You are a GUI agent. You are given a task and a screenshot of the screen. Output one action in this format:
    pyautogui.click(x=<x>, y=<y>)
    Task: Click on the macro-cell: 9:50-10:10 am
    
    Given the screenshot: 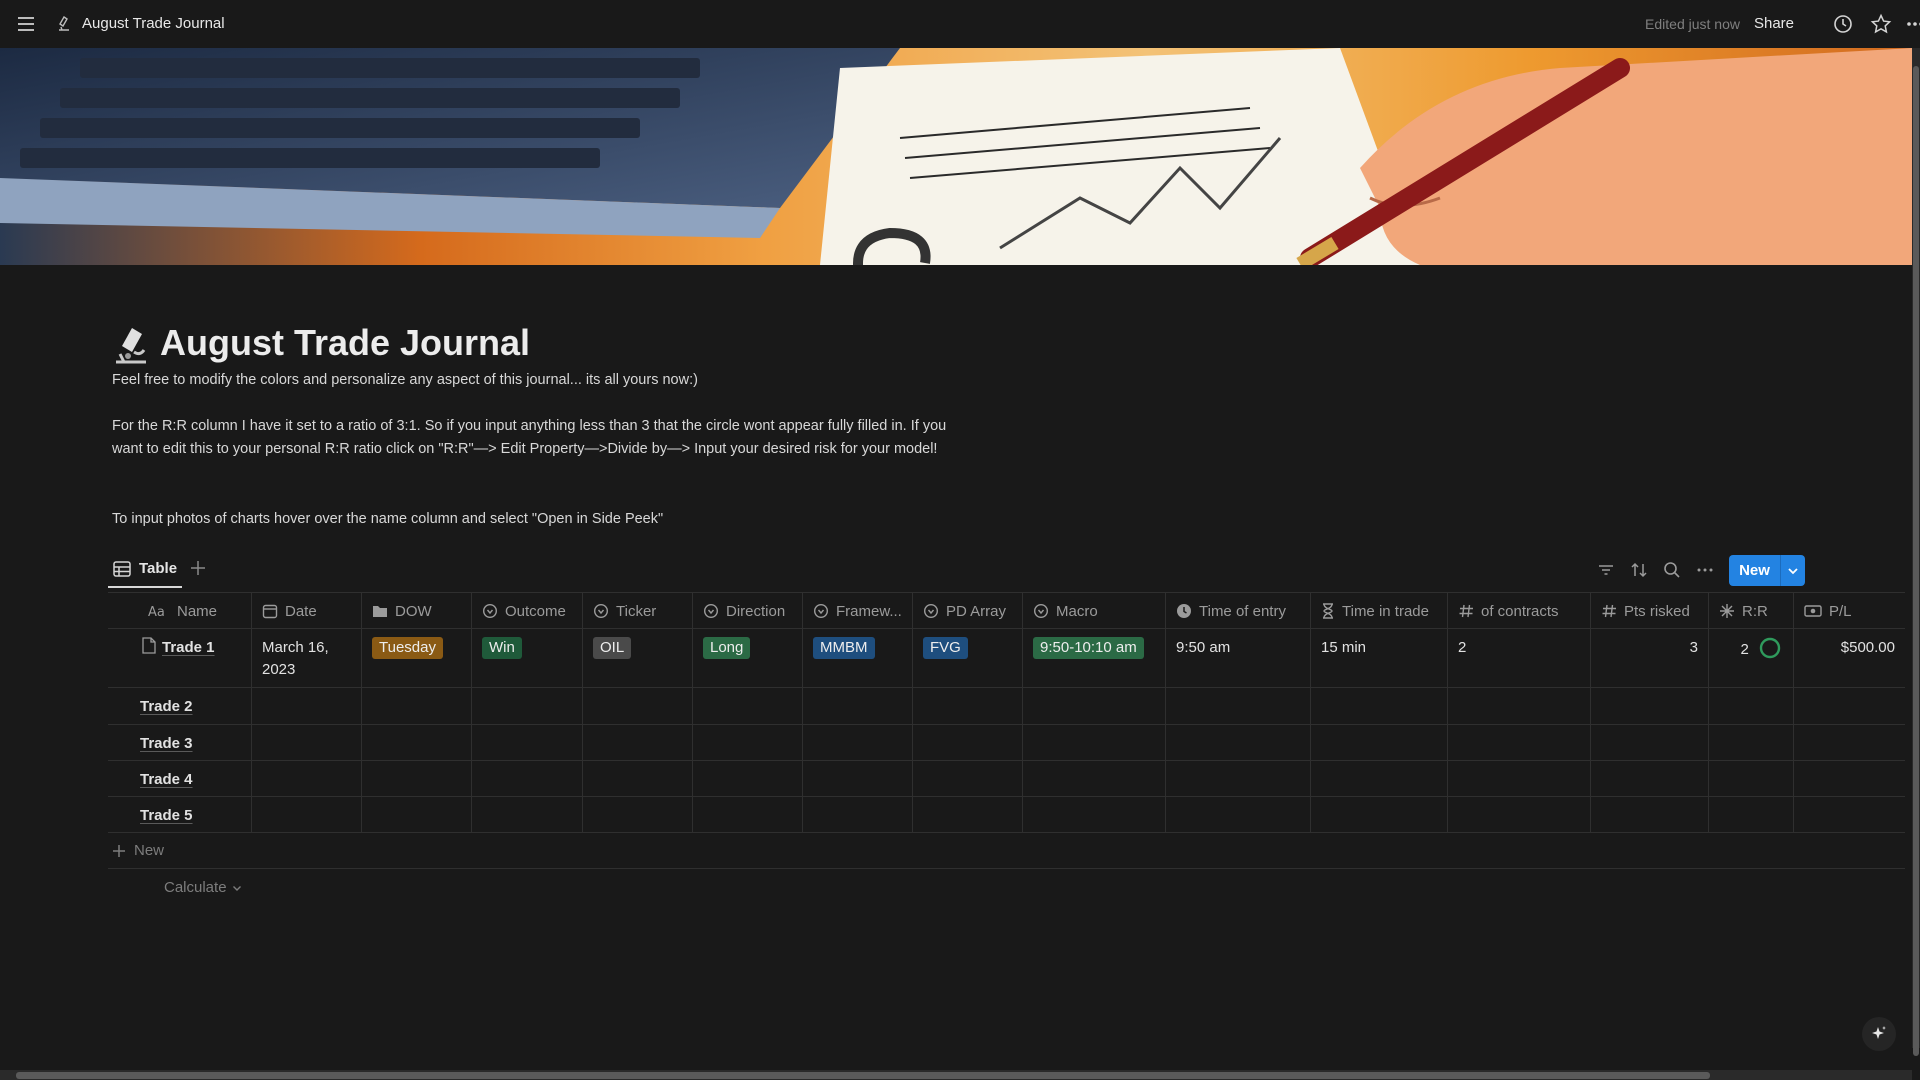 What is the action you would take?
    pyautogui.click(x=1094, y=658)
    